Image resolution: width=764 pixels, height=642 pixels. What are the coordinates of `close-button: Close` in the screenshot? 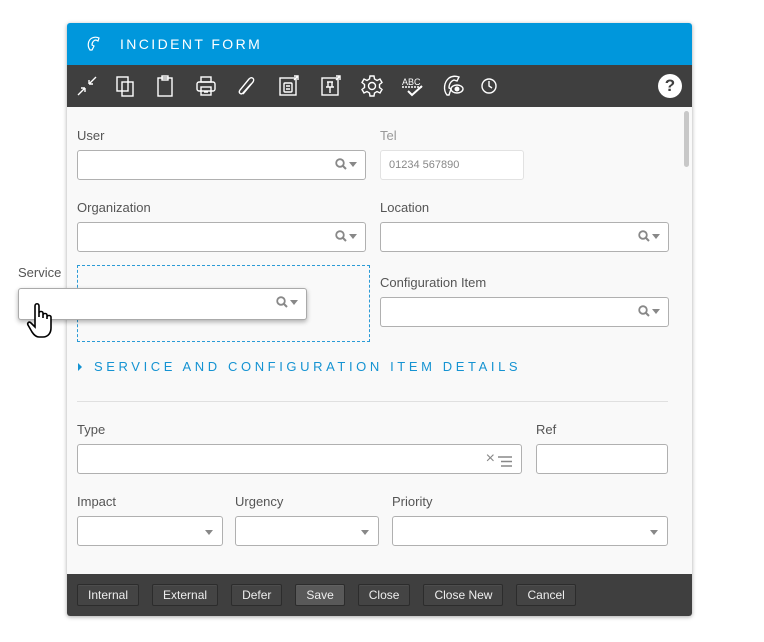 It's located at (384, 595).